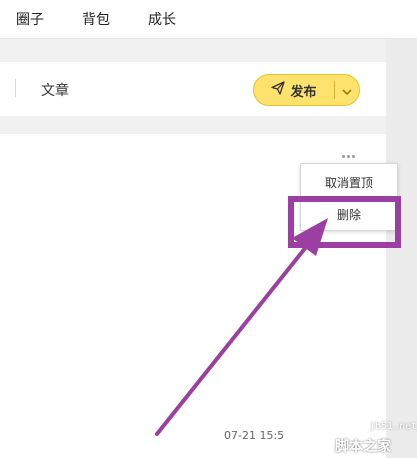 The image size is (417, 458). Describe the element at coordinates (208, 19) in the screenshot. I see `top-nav: 圈子 背包 成长` at that location.